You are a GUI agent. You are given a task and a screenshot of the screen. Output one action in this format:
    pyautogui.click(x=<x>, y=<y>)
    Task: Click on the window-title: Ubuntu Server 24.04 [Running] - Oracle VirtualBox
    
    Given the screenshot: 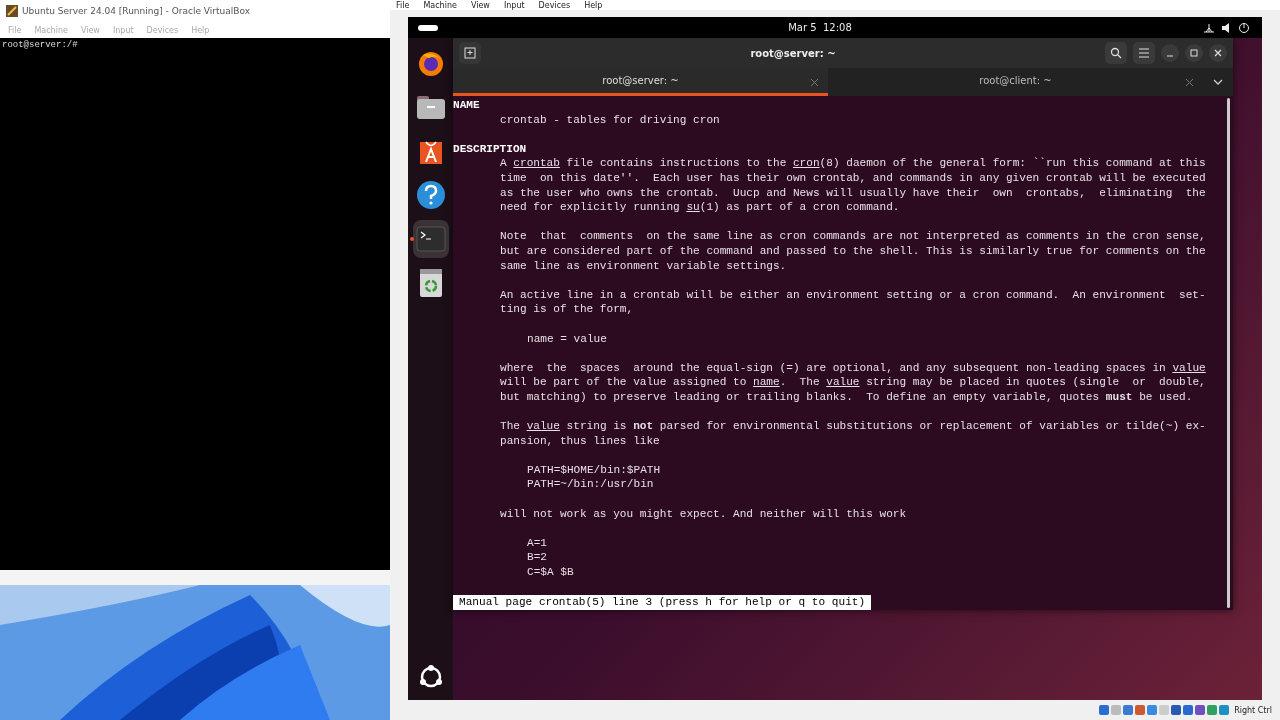 What is the action you would take?
    pyautogui.click(x=136, y=11)
    